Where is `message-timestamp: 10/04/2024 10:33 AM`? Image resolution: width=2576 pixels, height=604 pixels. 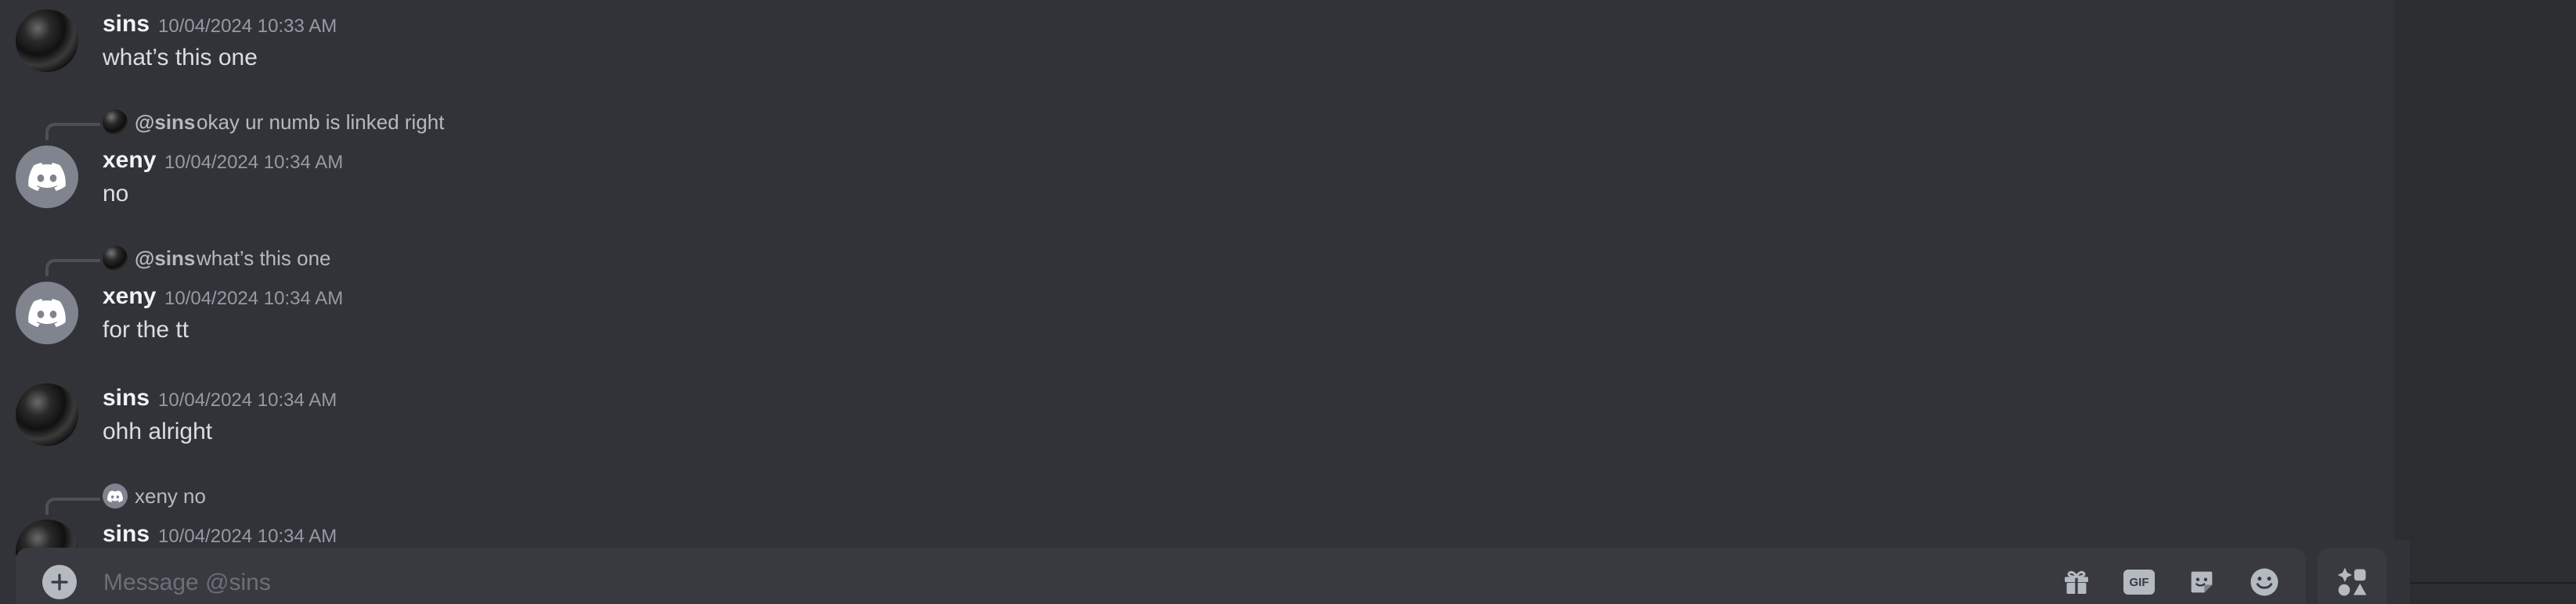 message-timestamp: 10/04/2024 10:33 AM is located at coordinates (247, 27).